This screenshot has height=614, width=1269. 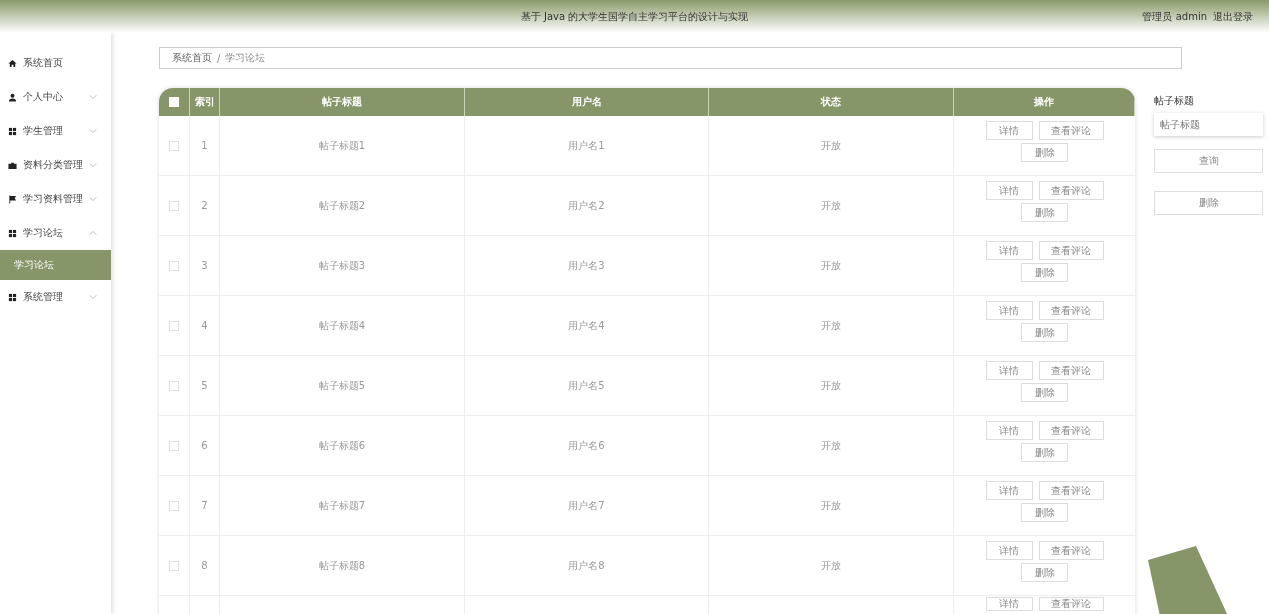 What do you see at coordinates (12, 165) in the screenshot?
I see `briefcase-icon` at bounding box center [12, 165].